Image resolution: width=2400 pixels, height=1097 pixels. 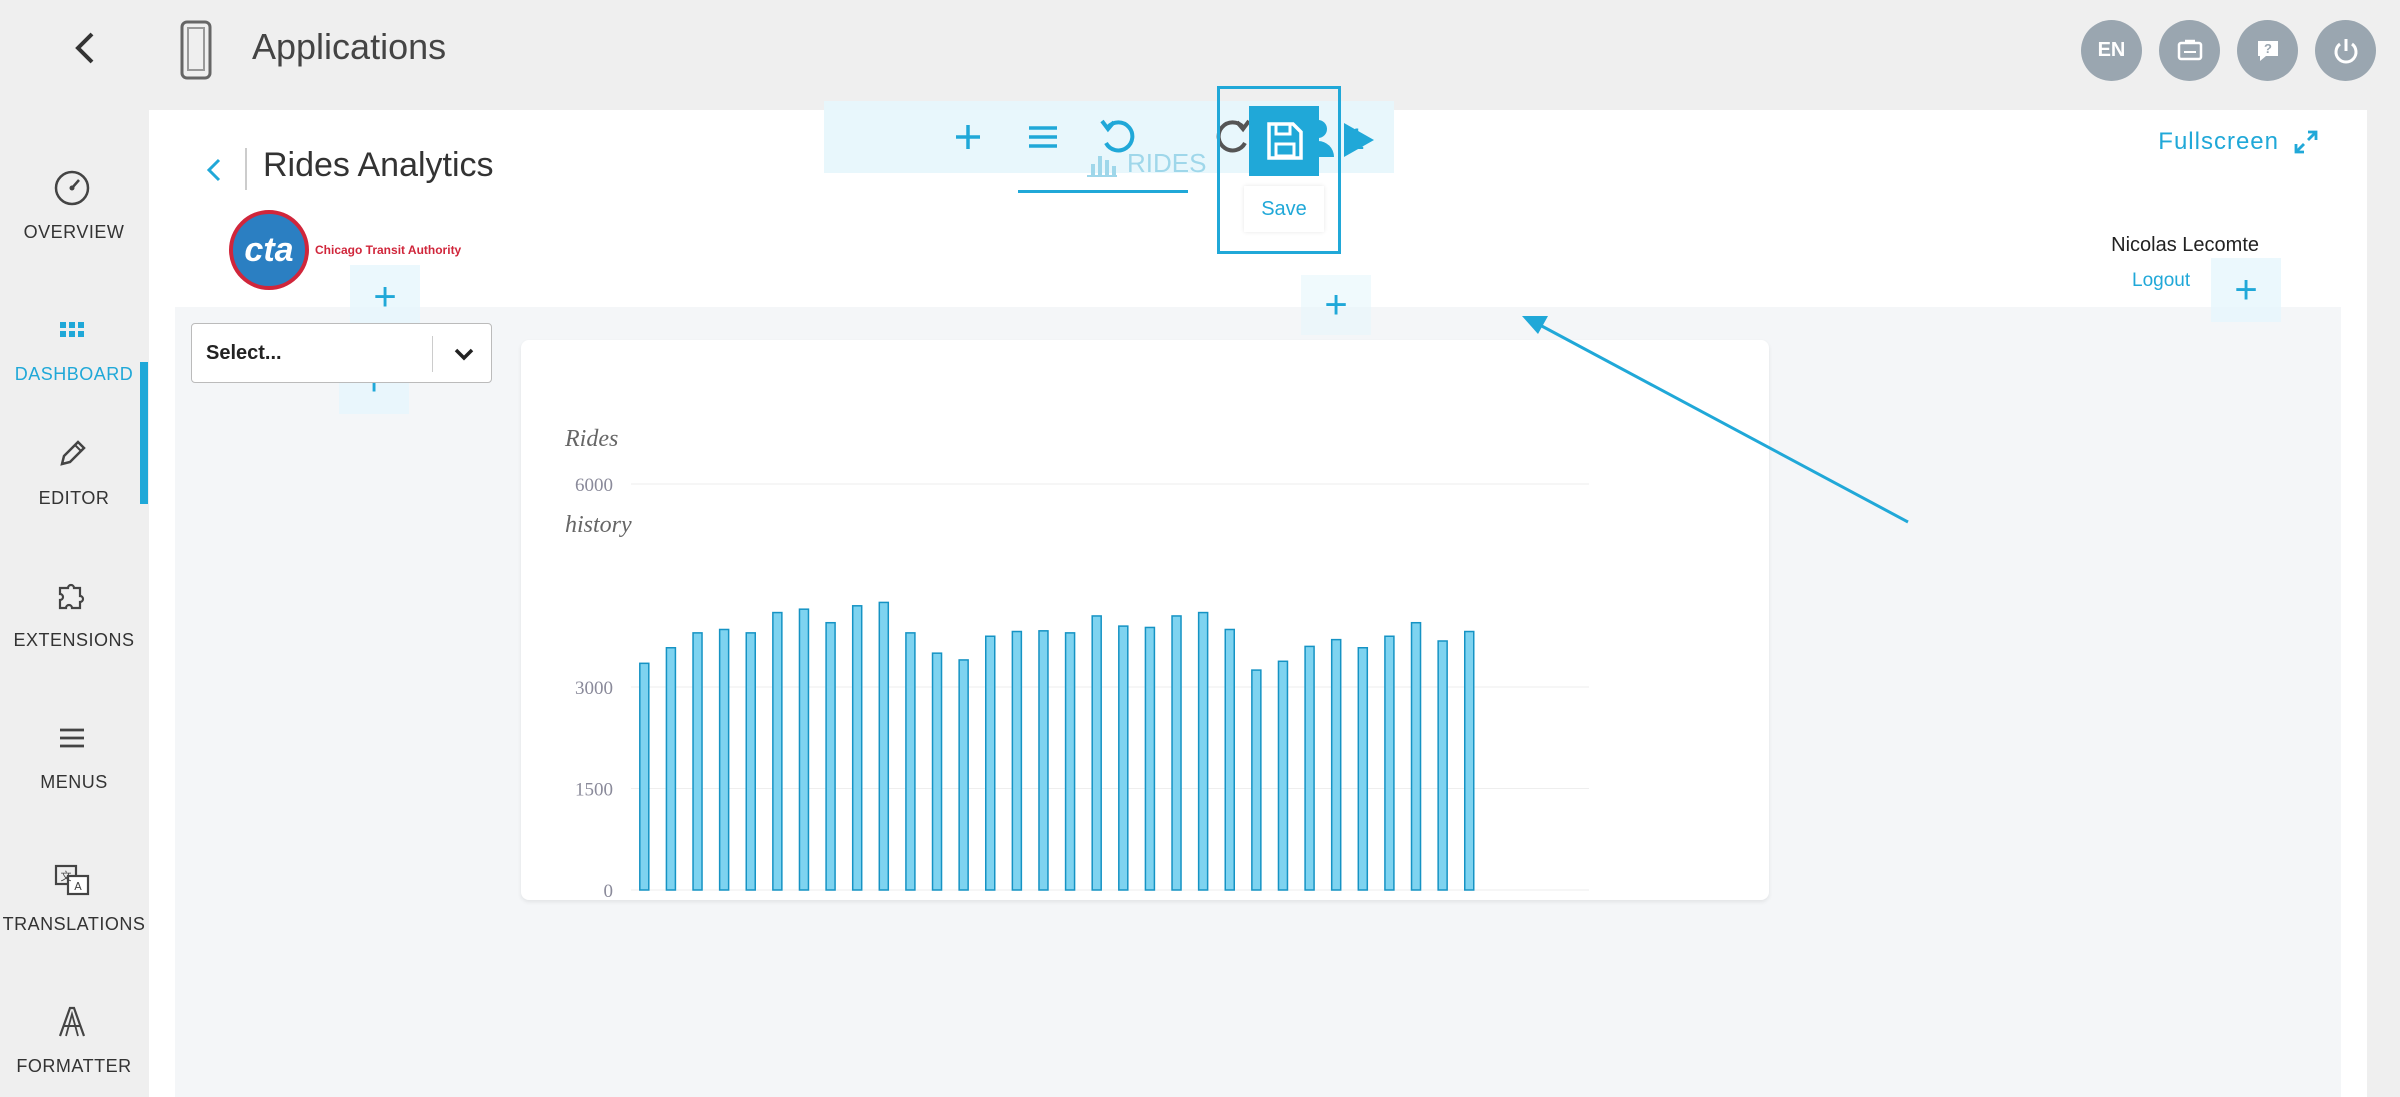 What do you see at coordinates (78, 886) in the screenshot?
I see `svg-text: A` at bounding box center [78, 886].